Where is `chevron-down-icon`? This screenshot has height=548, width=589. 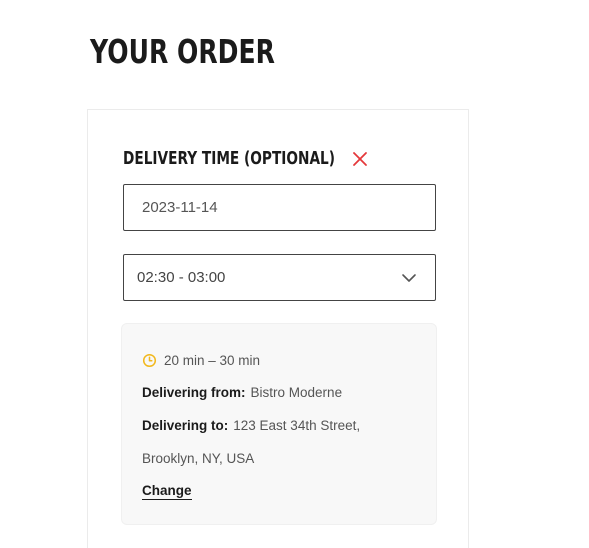
chevron-down-icon is located at coordinates (409, 277).